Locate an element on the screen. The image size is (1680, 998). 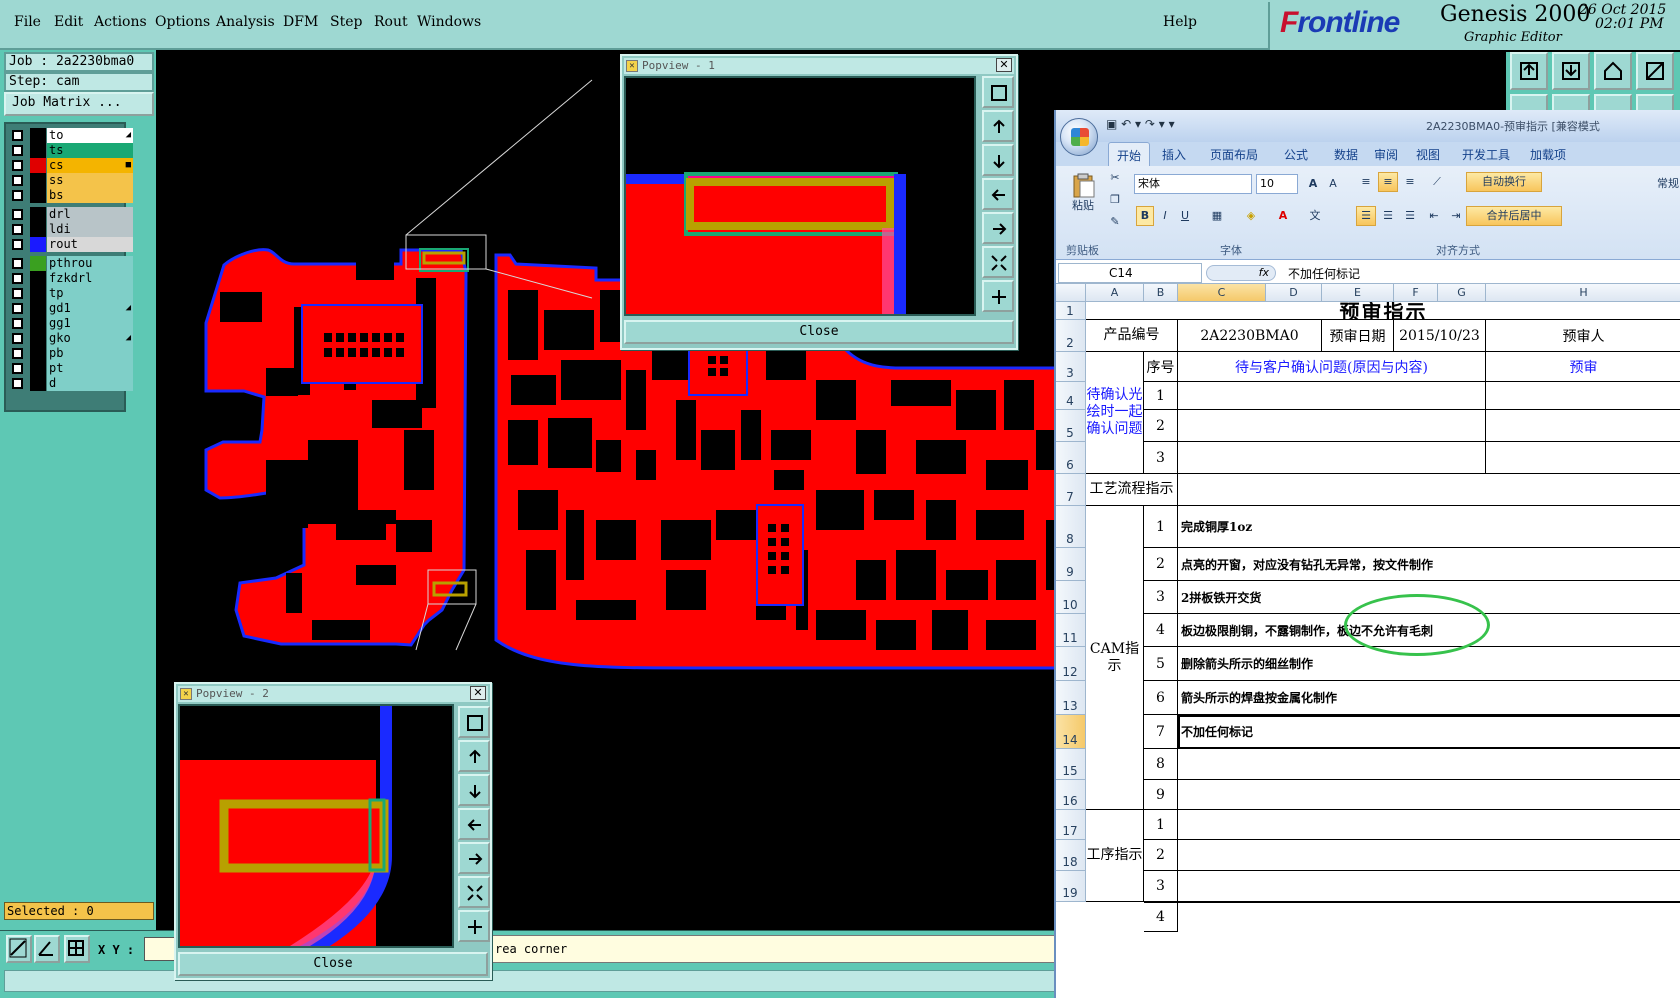
op-no: 3 is located at coordinates (1161, 886).